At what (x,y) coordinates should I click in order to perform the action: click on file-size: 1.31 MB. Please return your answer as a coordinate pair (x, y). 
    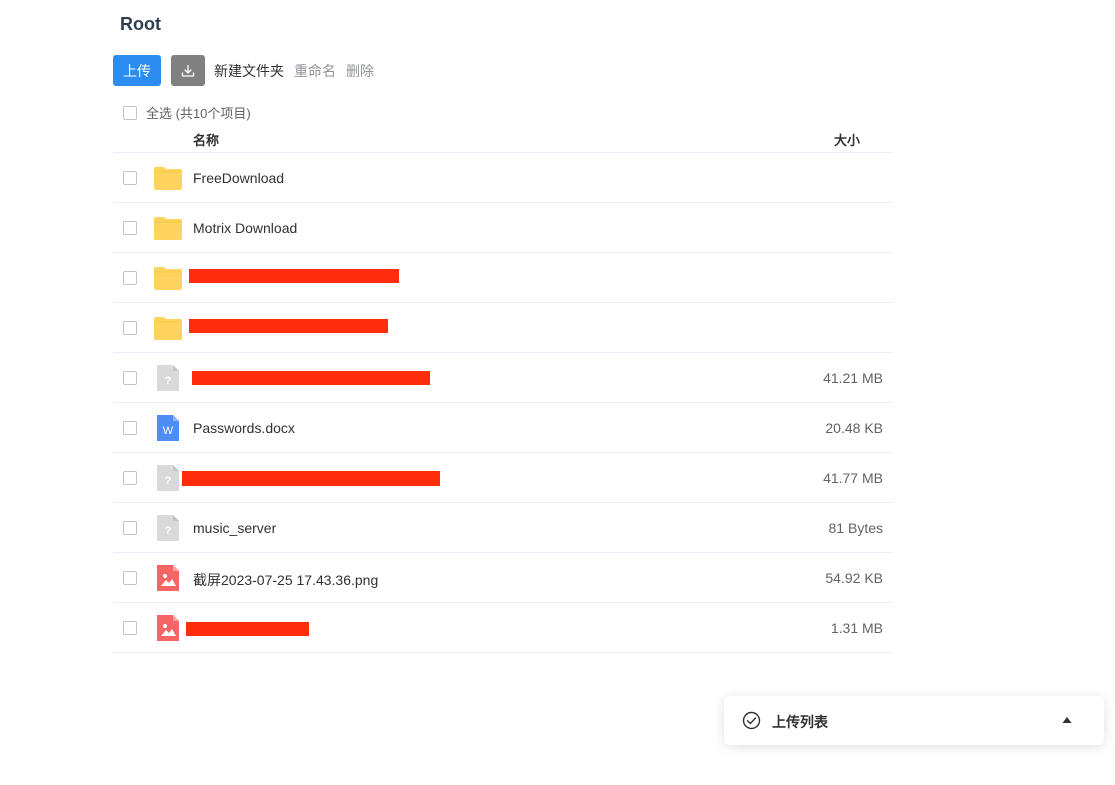
    Looking at the image, I should click on (856, 628).